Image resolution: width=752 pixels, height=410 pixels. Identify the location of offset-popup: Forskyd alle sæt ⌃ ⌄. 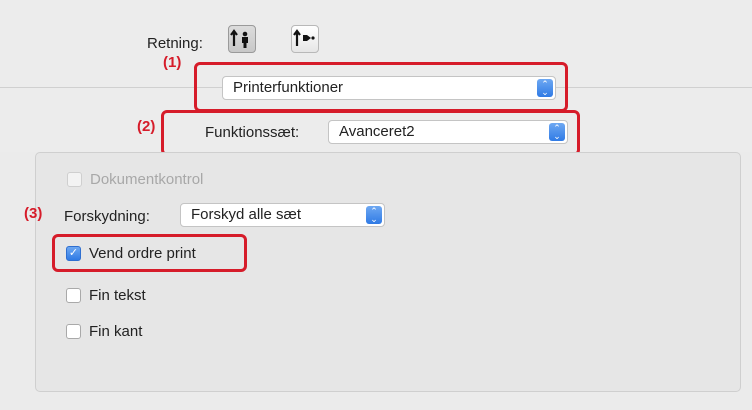
(282, 215).